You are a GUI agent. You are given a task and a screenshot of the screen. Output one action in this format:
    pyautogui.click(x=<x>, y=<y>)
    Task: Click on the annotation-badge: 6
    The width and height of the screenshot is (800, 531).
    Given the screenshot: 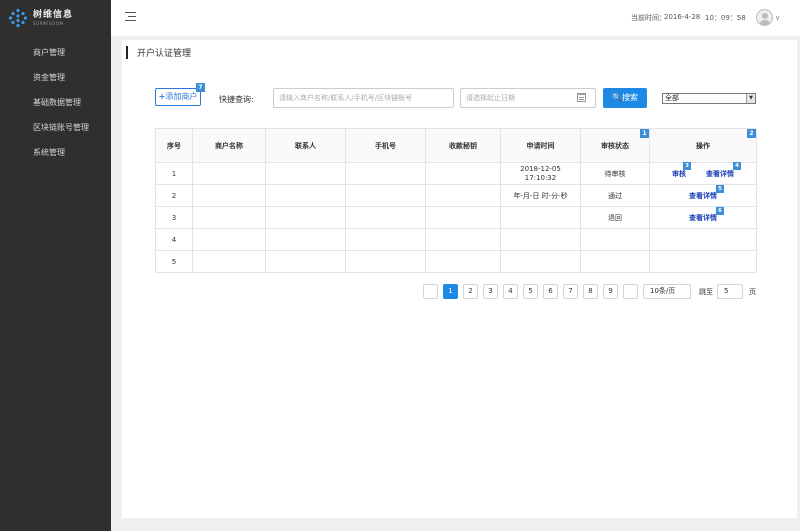 What is the action you would take?
    pyautogui.click(x=720, y=210)
    